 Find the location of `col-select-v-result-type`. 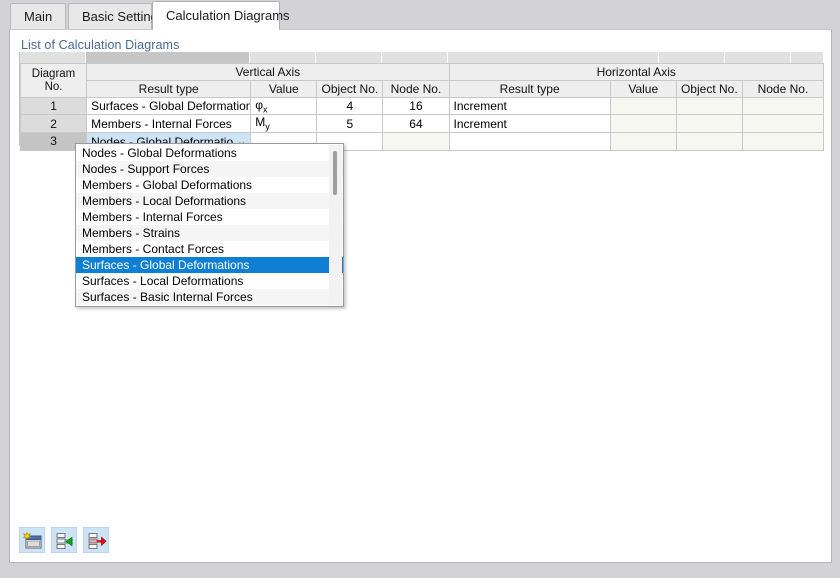

col-select-v-result-type is located at coordinates (168, 57).